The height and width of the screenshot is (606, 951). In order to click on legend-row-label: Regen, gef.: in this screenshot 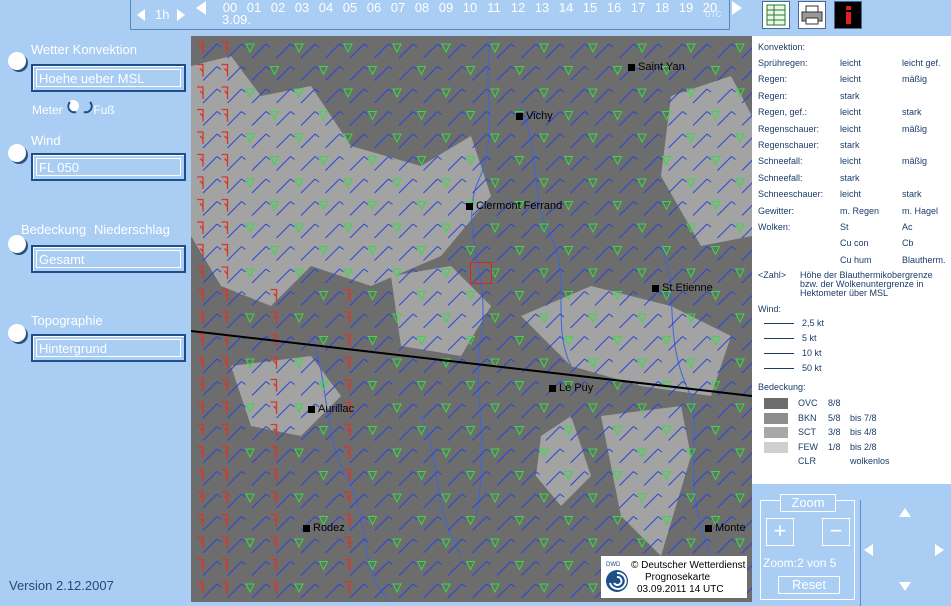, I will do `click(783, 112)`.